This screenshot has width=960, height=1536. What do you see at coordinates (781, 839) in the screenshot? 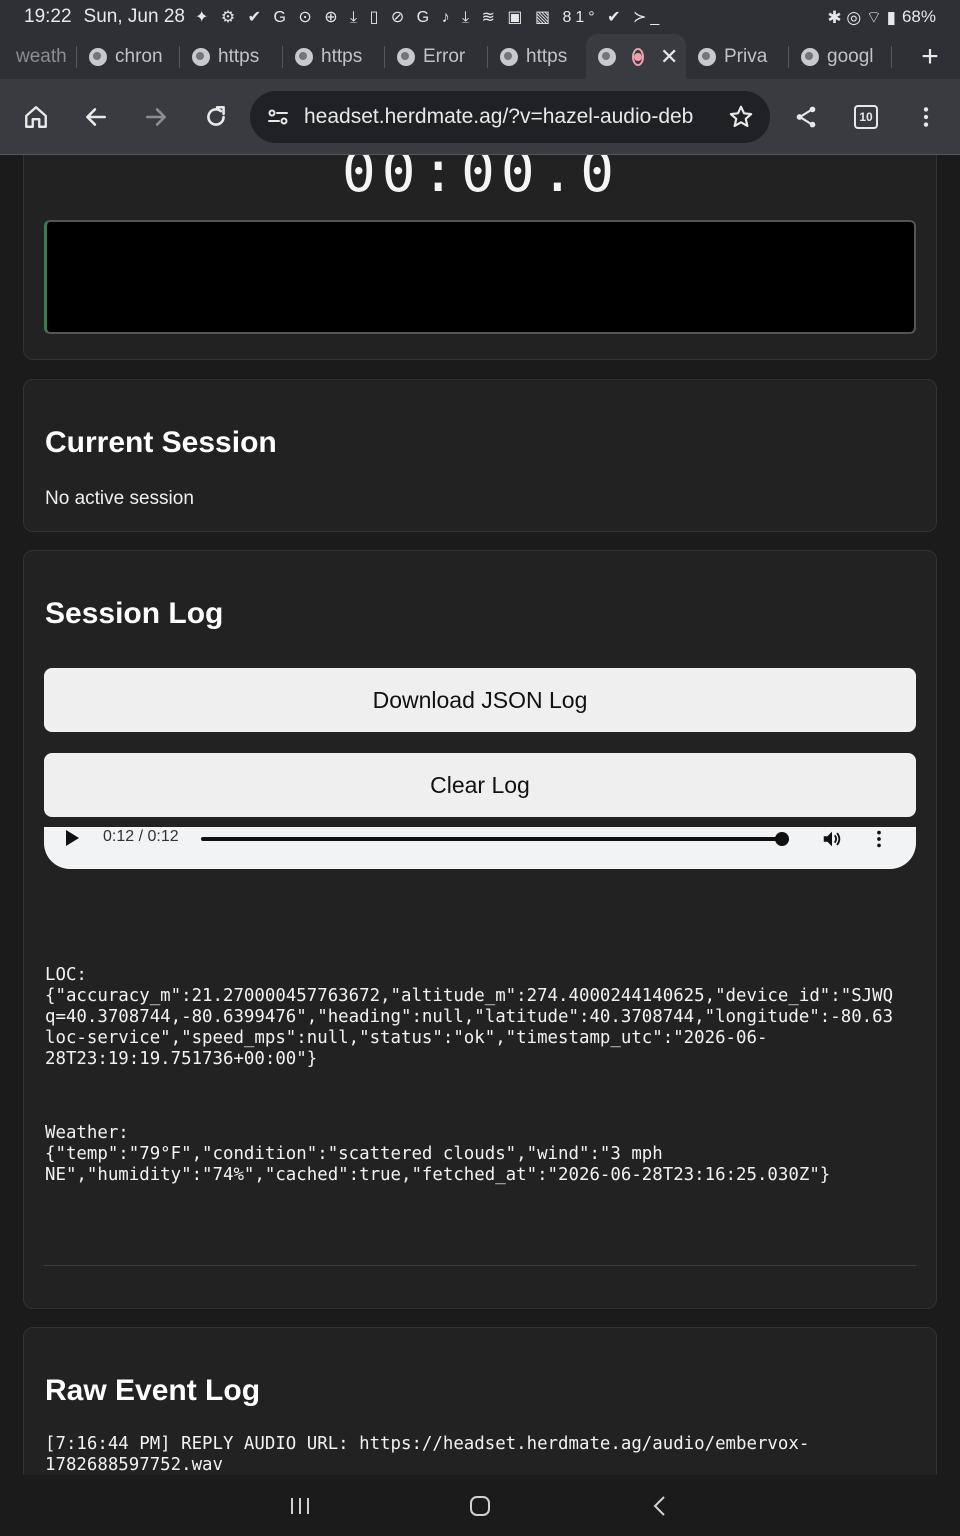
I see `seek-knob` at bounding box center [781, 839].